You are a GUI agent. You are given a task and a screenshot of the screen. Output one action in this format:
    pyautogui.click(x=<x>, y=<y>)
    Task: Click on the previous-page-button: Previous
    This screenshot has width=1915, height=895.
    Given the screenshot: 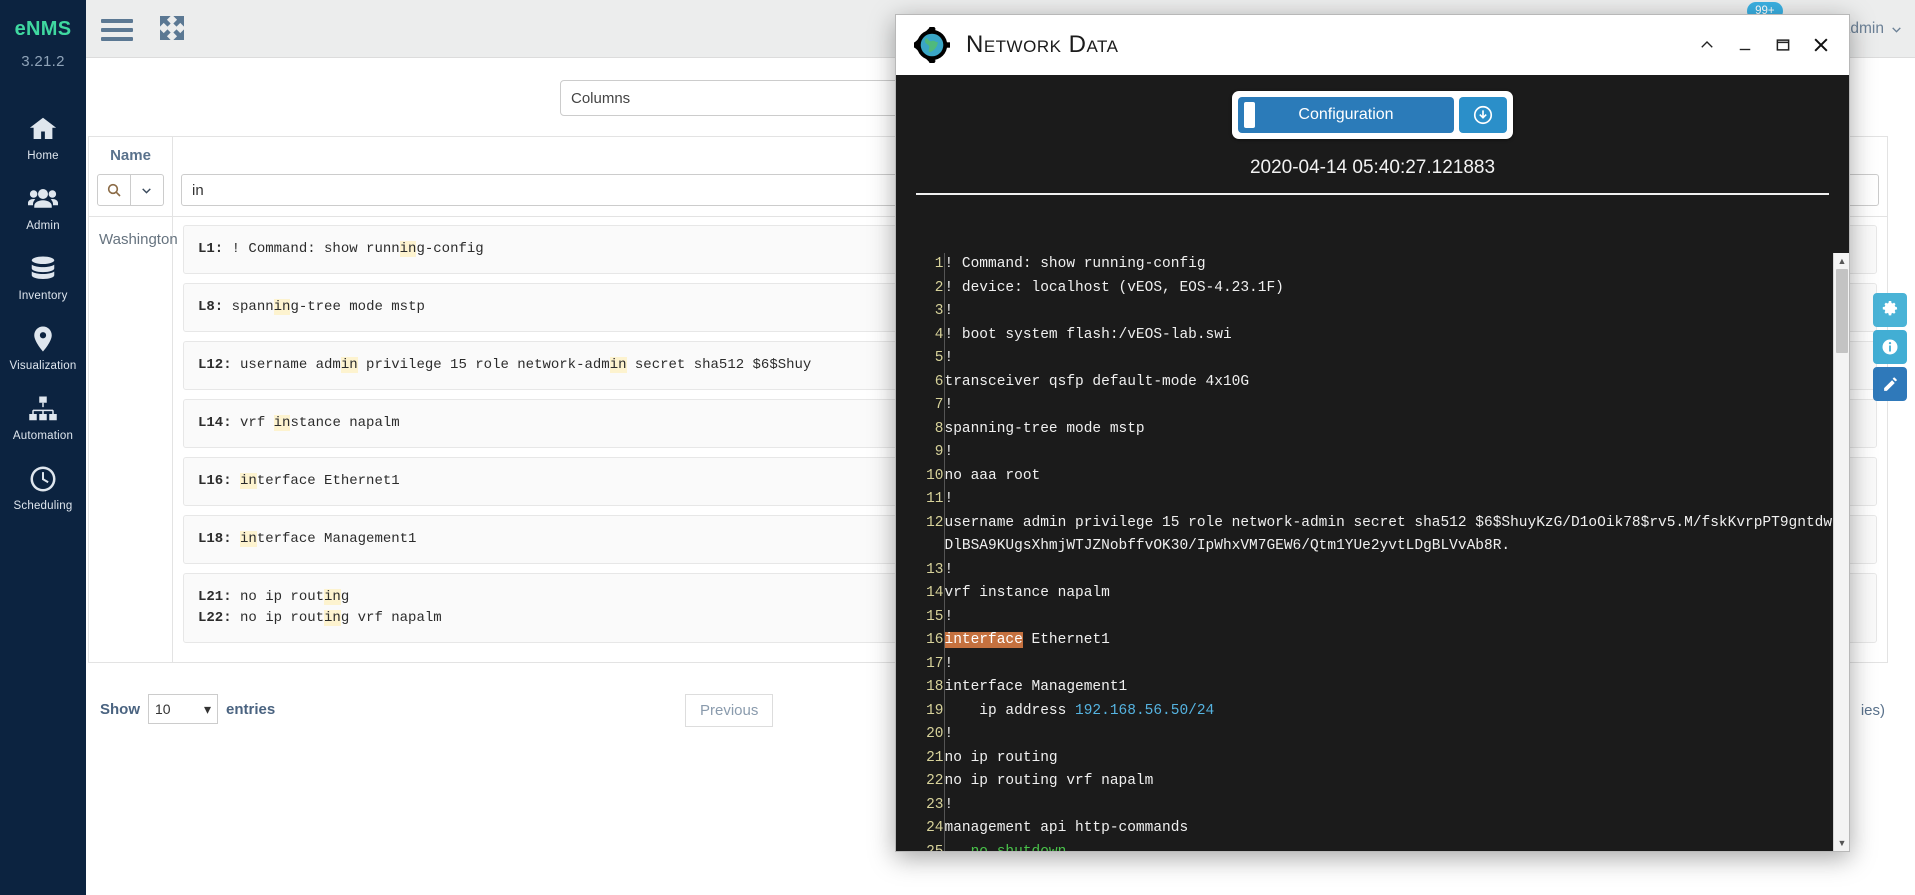 What is the action you would take?
    pyautogui.click(x=729, y=710)
    